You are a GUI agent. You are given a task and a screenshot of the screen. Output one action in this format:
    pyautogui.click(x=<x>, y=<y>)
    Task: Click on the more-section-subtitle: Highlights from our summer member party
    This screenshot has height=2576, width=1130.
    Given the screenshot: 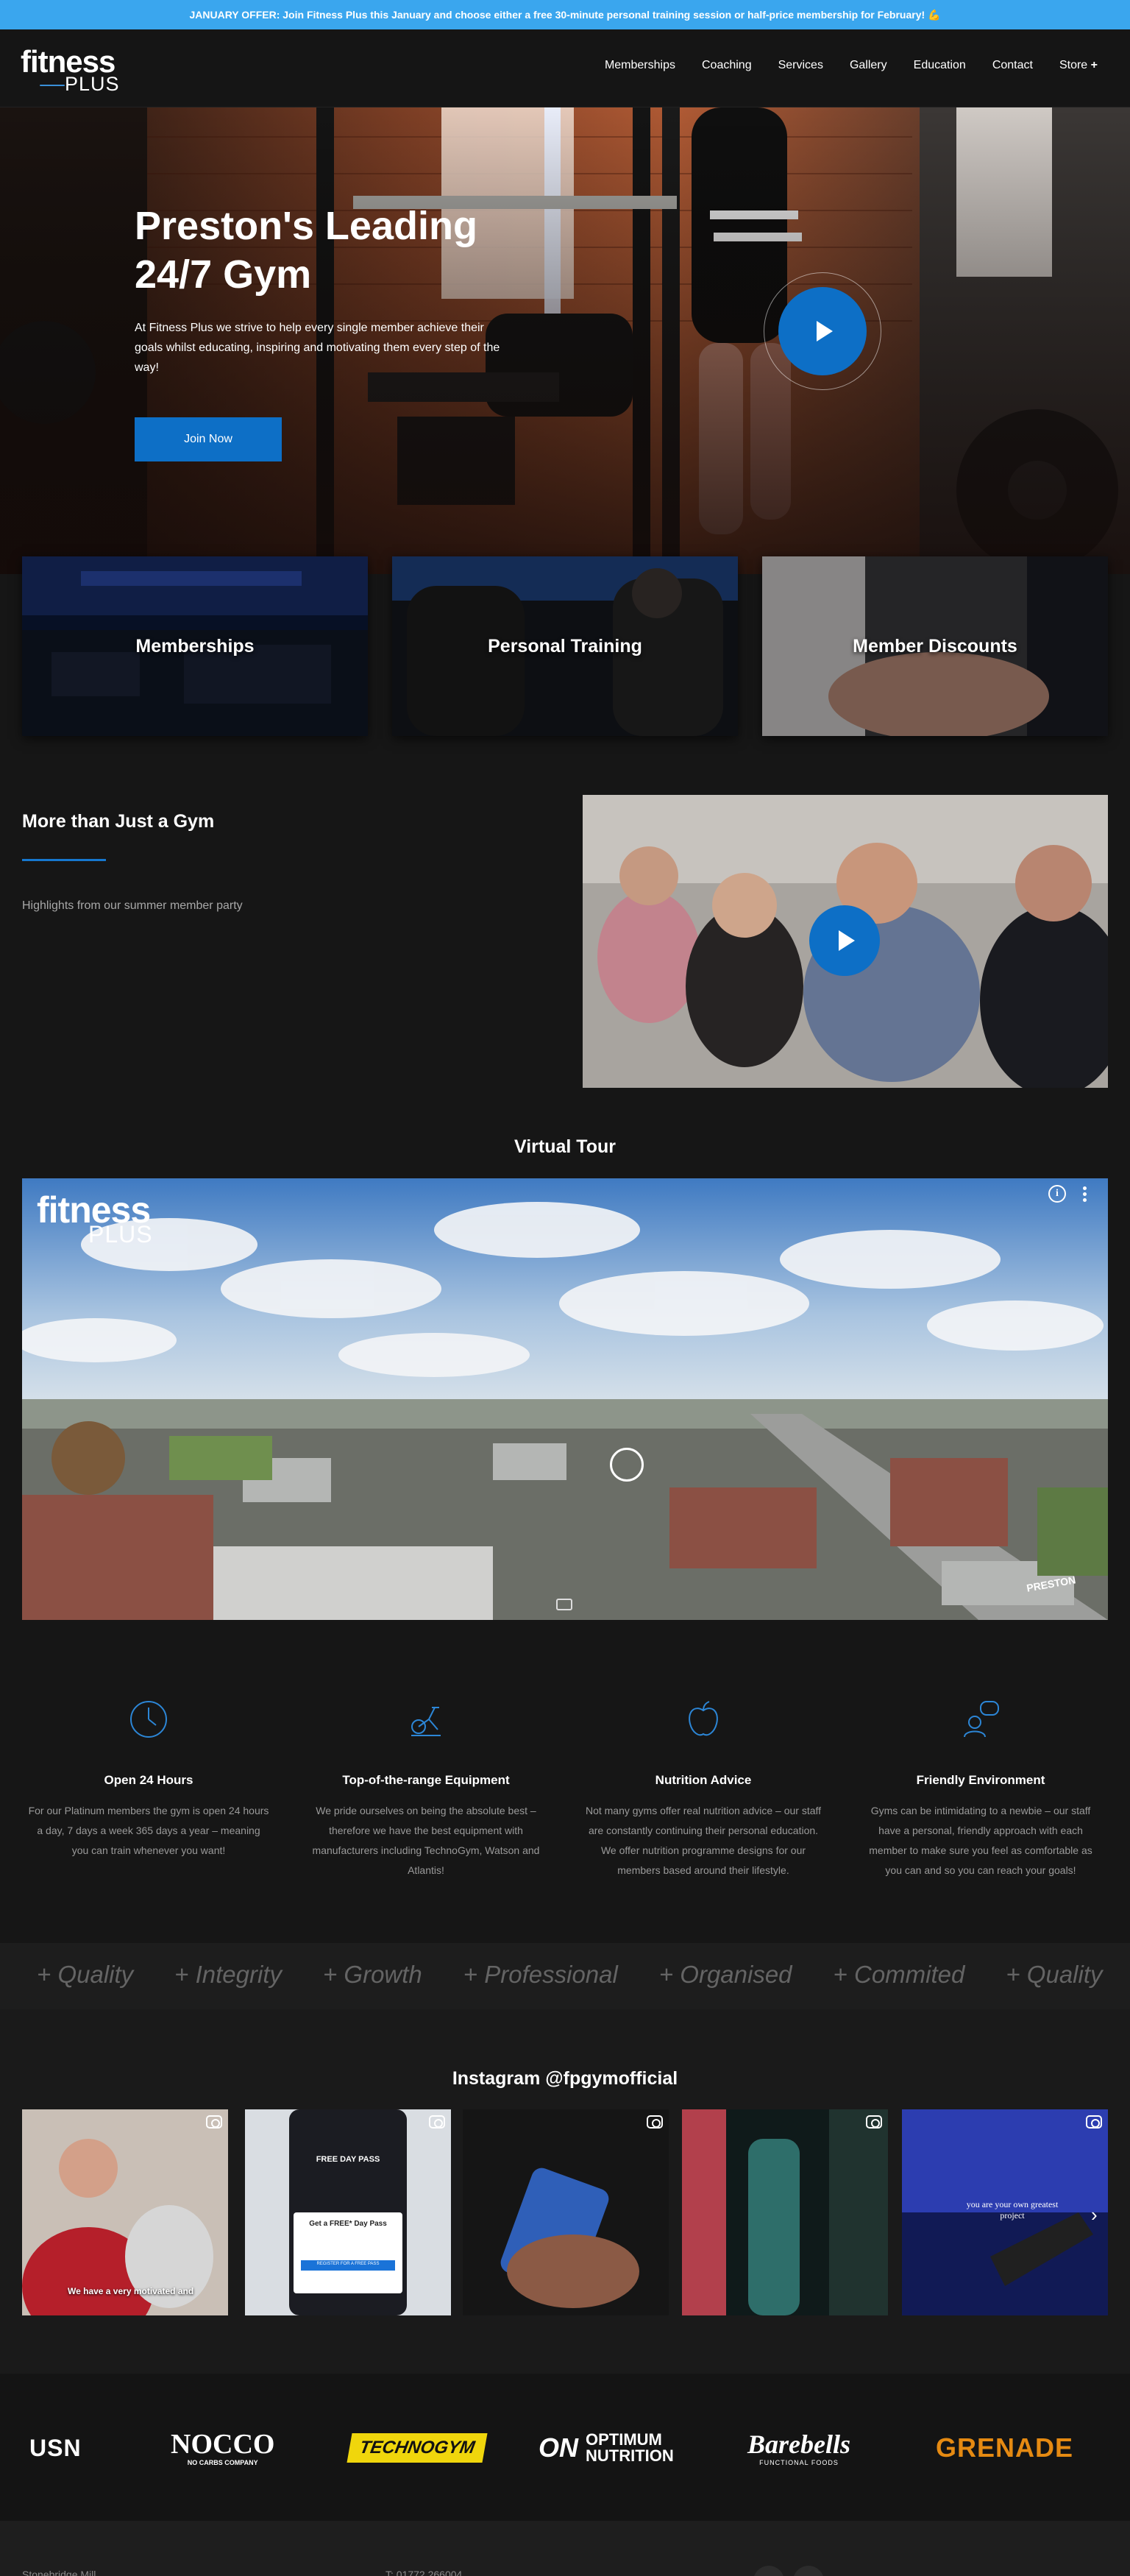 What is the action you would take?
    pyautogui.click(x=132, y=905)
    